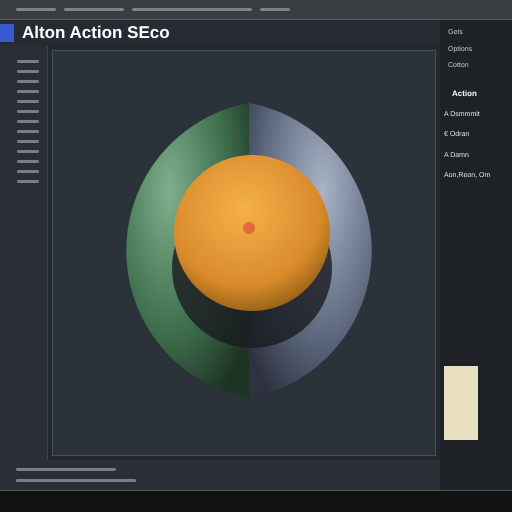  Describe the element at coordinates (96, 33) in the screenshot. I see `window-title: Alton Action SEco` at that location.